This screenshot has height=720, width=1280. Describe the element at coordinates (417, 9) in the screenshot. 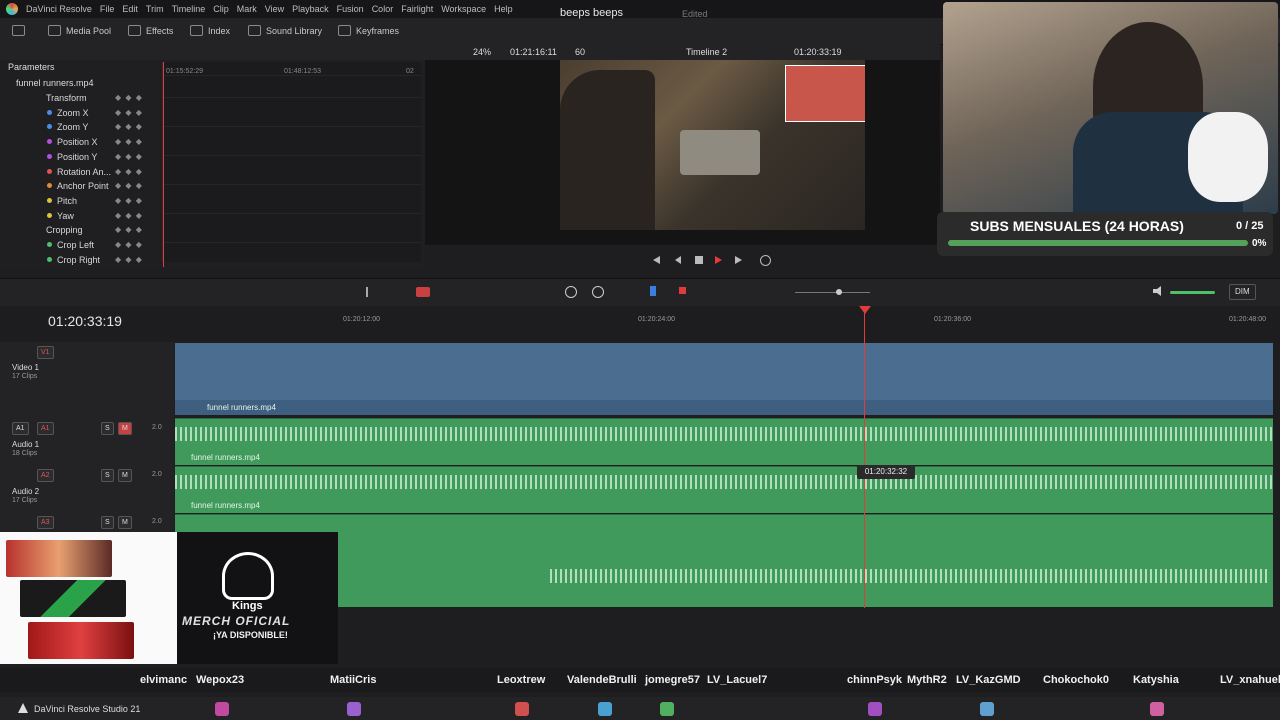

I see `menu-fairlight: Fairlight` at that location.